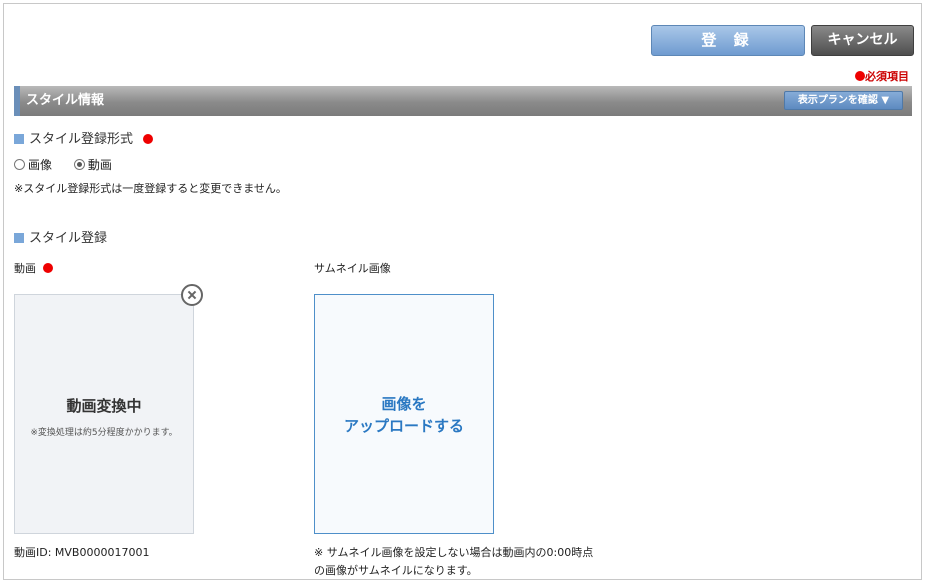 The width and height of the screenshot is (927, 584). I want to click on remove-video-close-icon, so click(192, 295).